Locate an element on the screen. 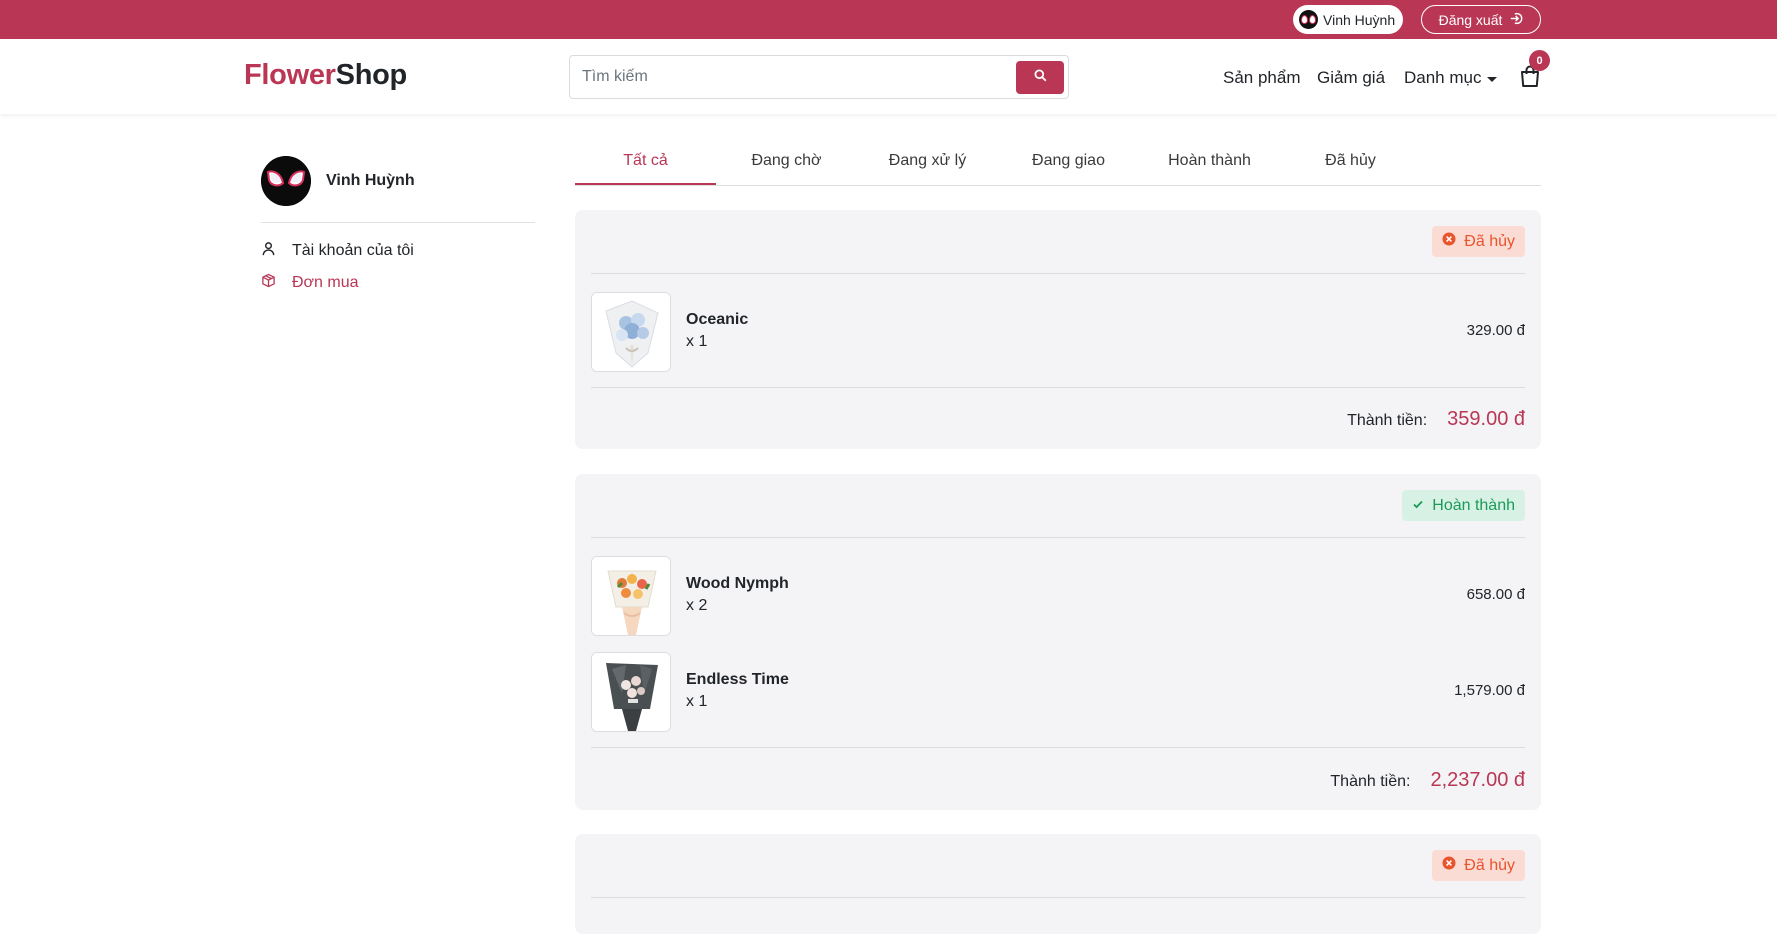 This screenshot has height=934, width=1777. search-bar is located at coordinates (819, 77).